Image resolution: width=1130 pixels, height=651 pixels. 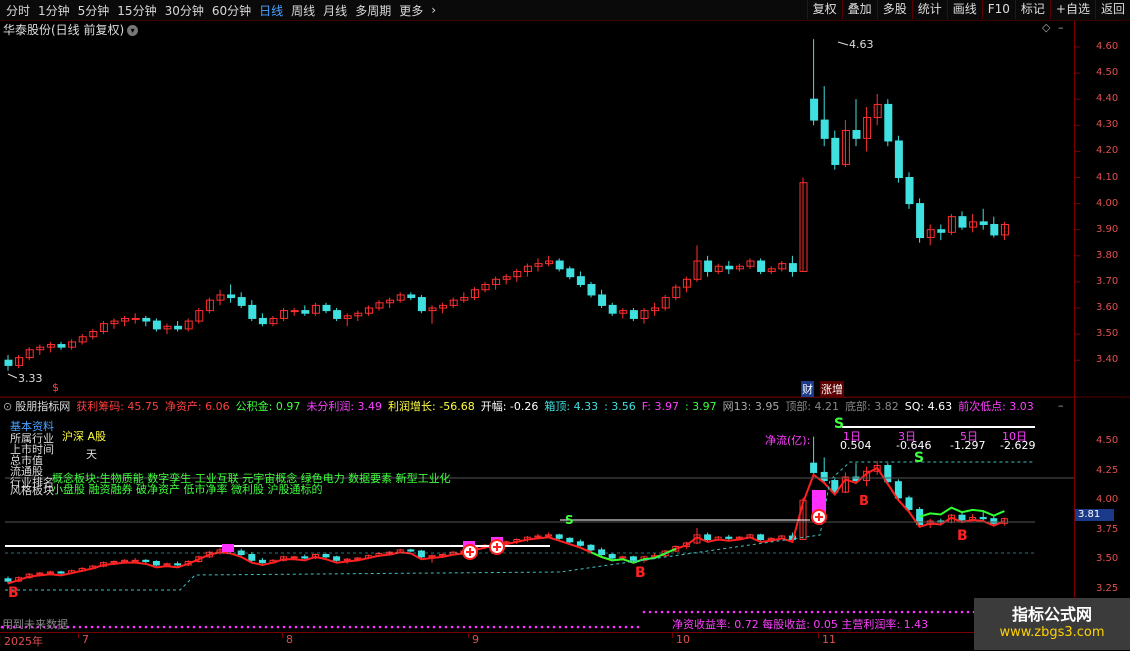 What do you see at coordinates (431, 406) in the screenshot?
I see `indicator-value-4: 利润增长: -56.68` at bounding box center [431, 406].